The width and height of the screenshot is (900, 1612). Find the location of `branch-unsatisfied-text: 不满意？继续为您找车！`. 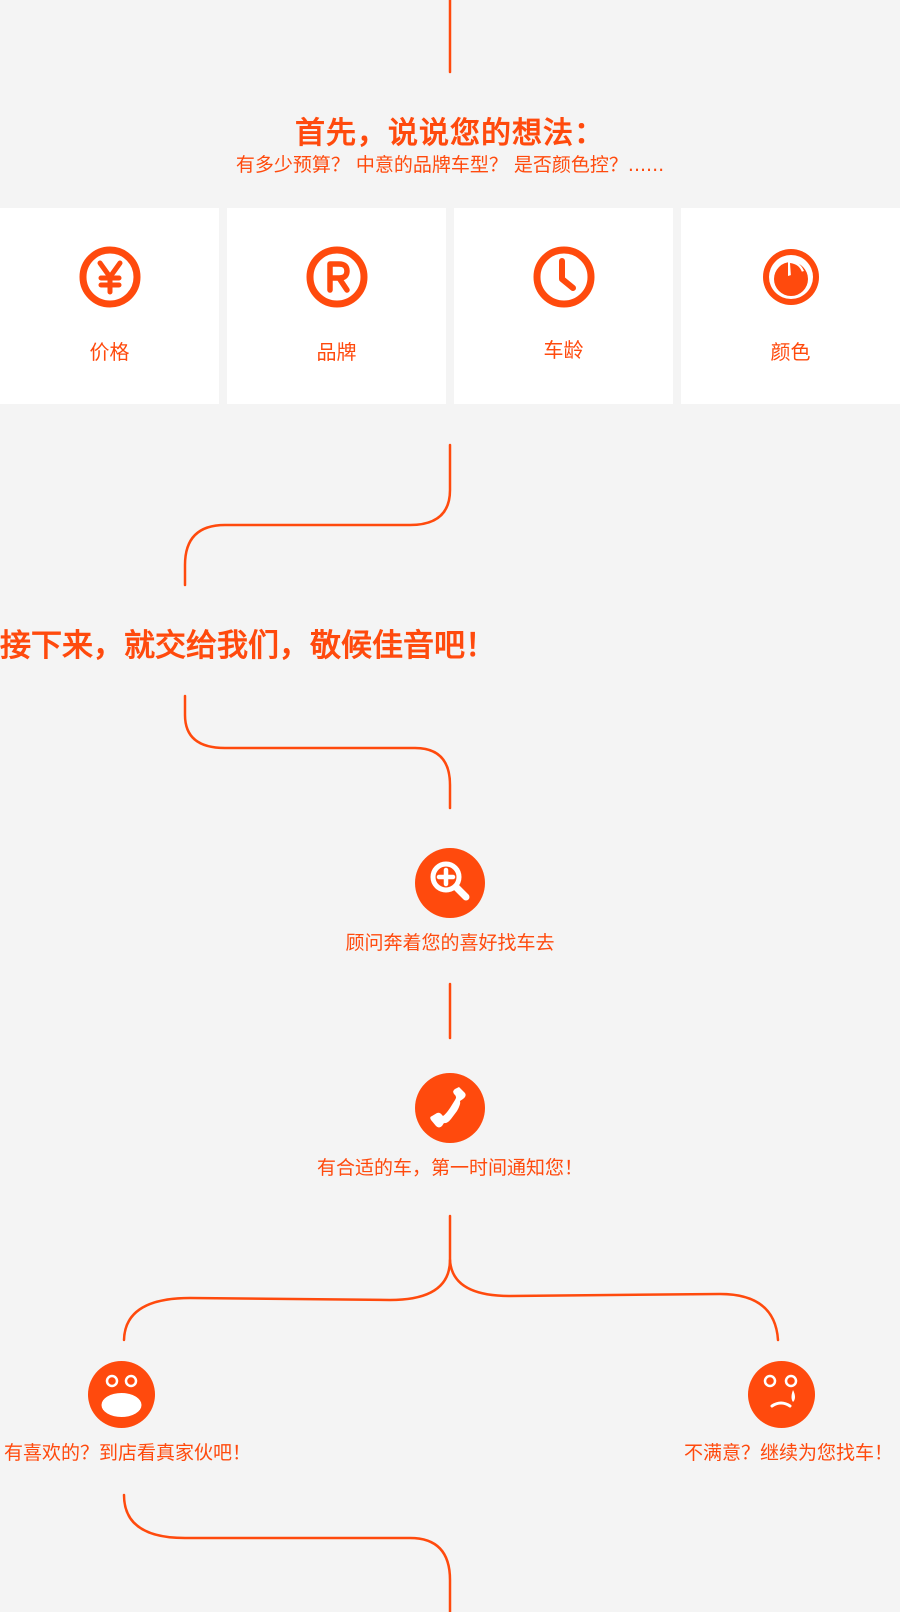

branch-unsatisfied-text: 不满意？继续为您找车！ is located at coordinates (789, 1453).